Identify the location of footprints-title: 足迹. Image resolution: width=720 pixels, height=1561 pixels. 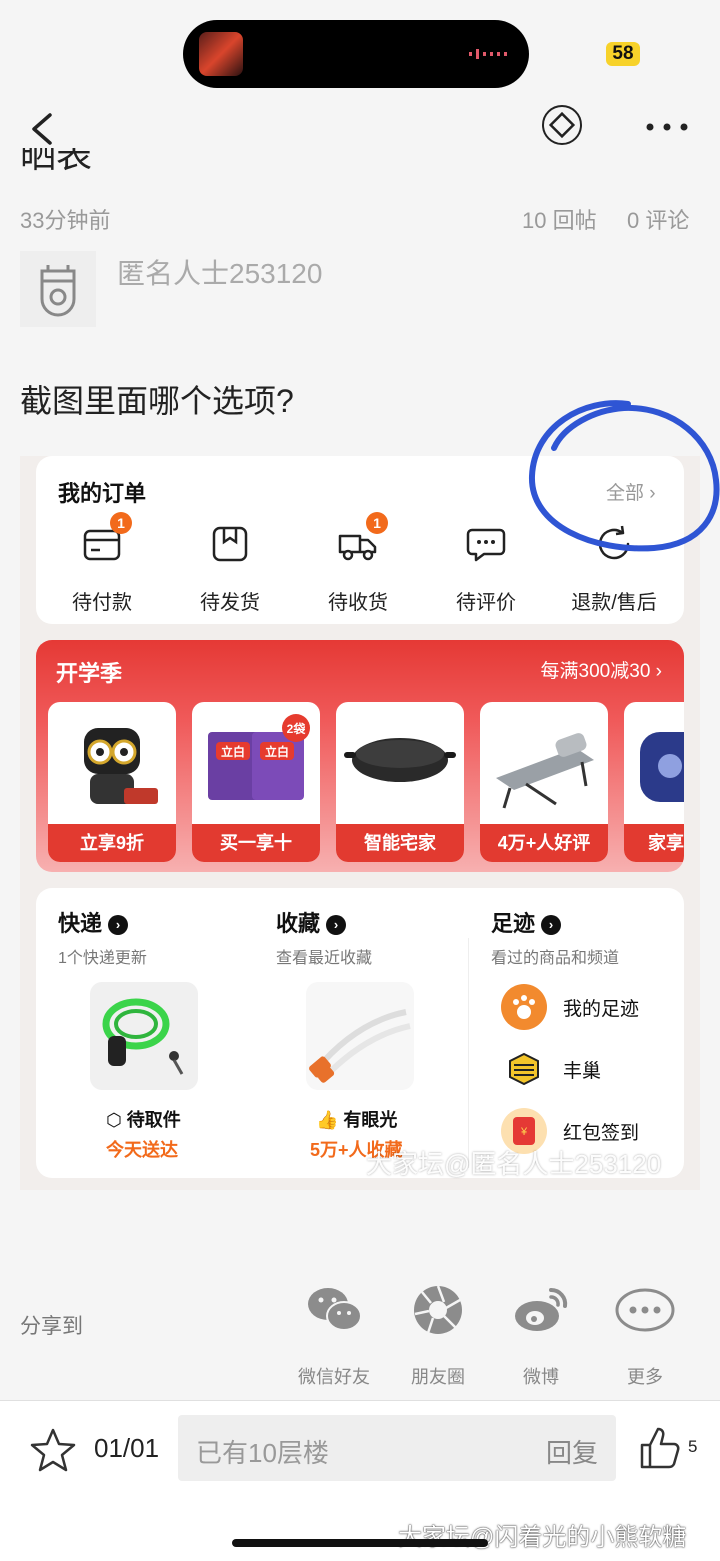
(513, 923).